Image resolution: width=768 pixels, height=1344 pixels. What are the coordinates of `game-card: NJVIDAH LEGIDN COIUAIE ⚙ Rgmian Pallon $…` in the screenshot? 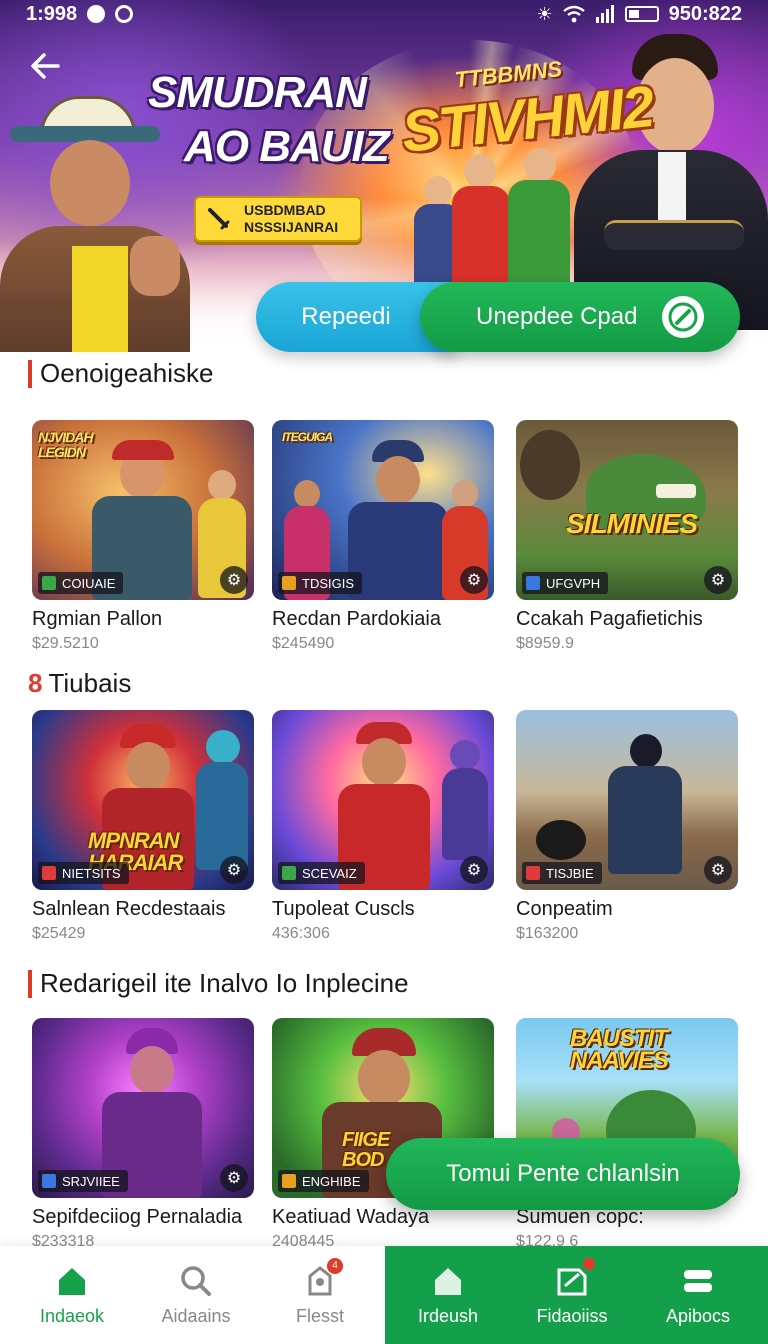 It's located at (143, 536).